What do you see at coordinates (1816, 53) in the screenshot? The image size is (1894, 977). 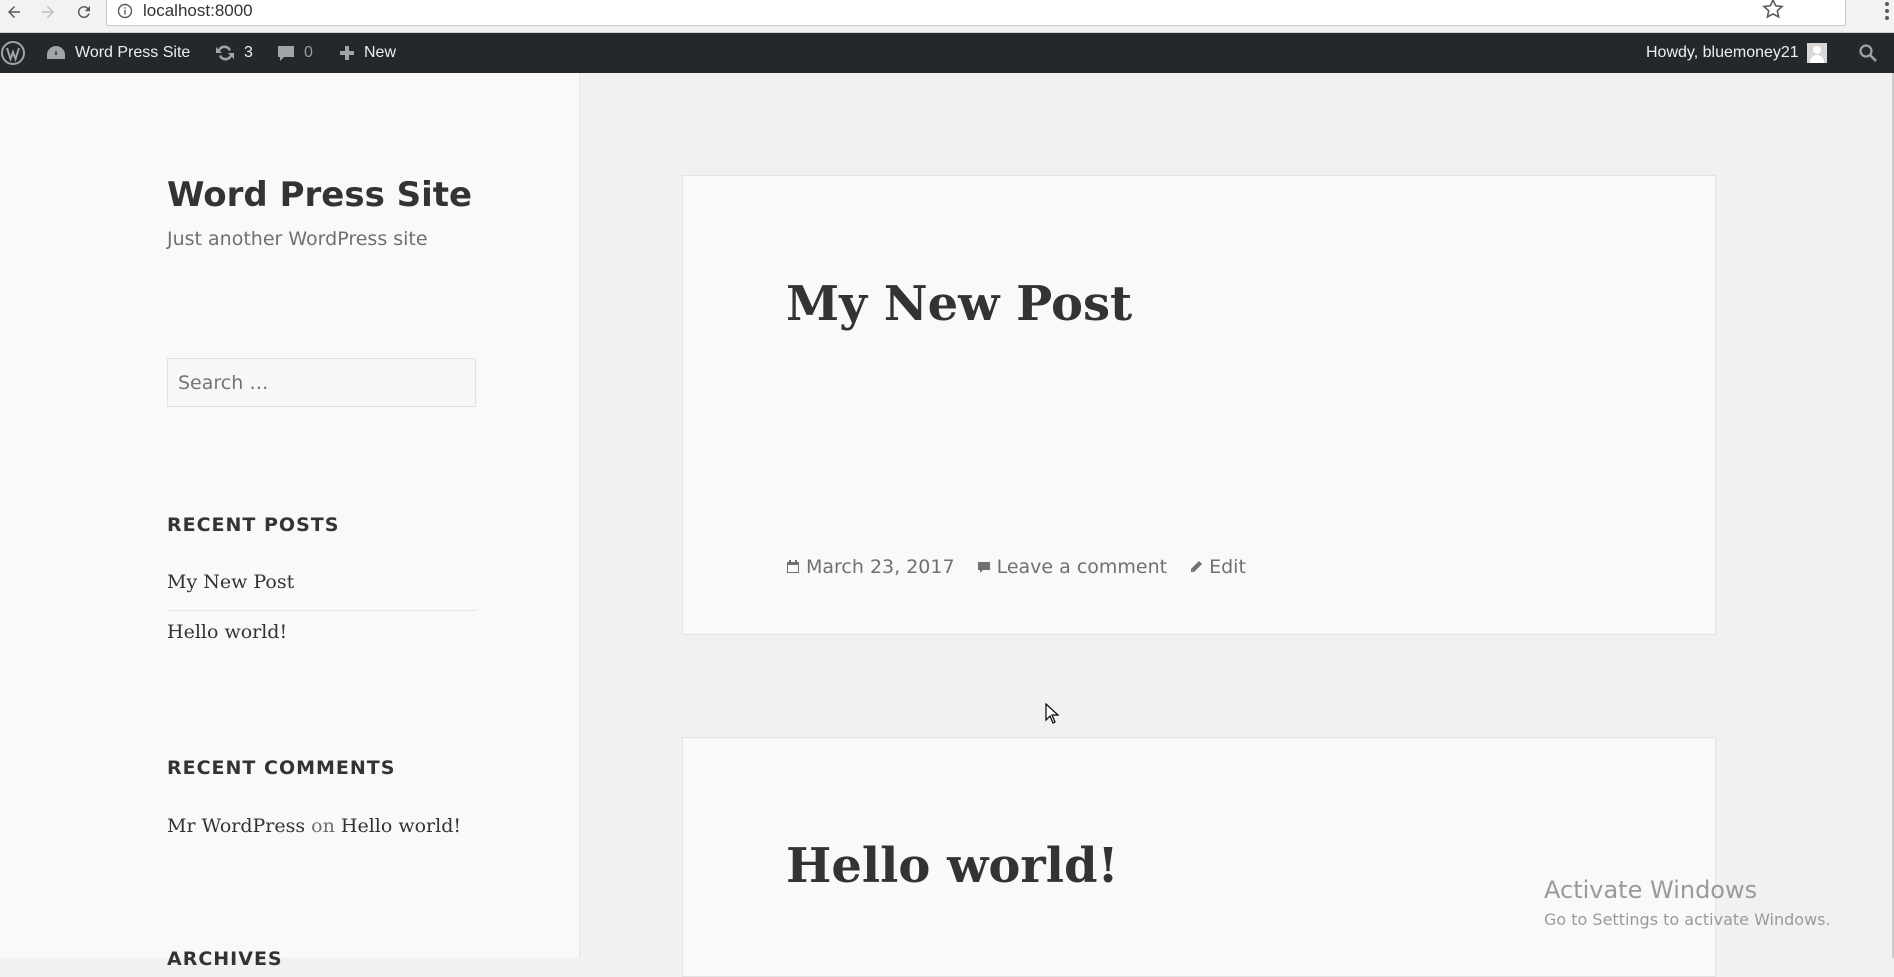 I see `avatar` at bounding box center [1816, 53].